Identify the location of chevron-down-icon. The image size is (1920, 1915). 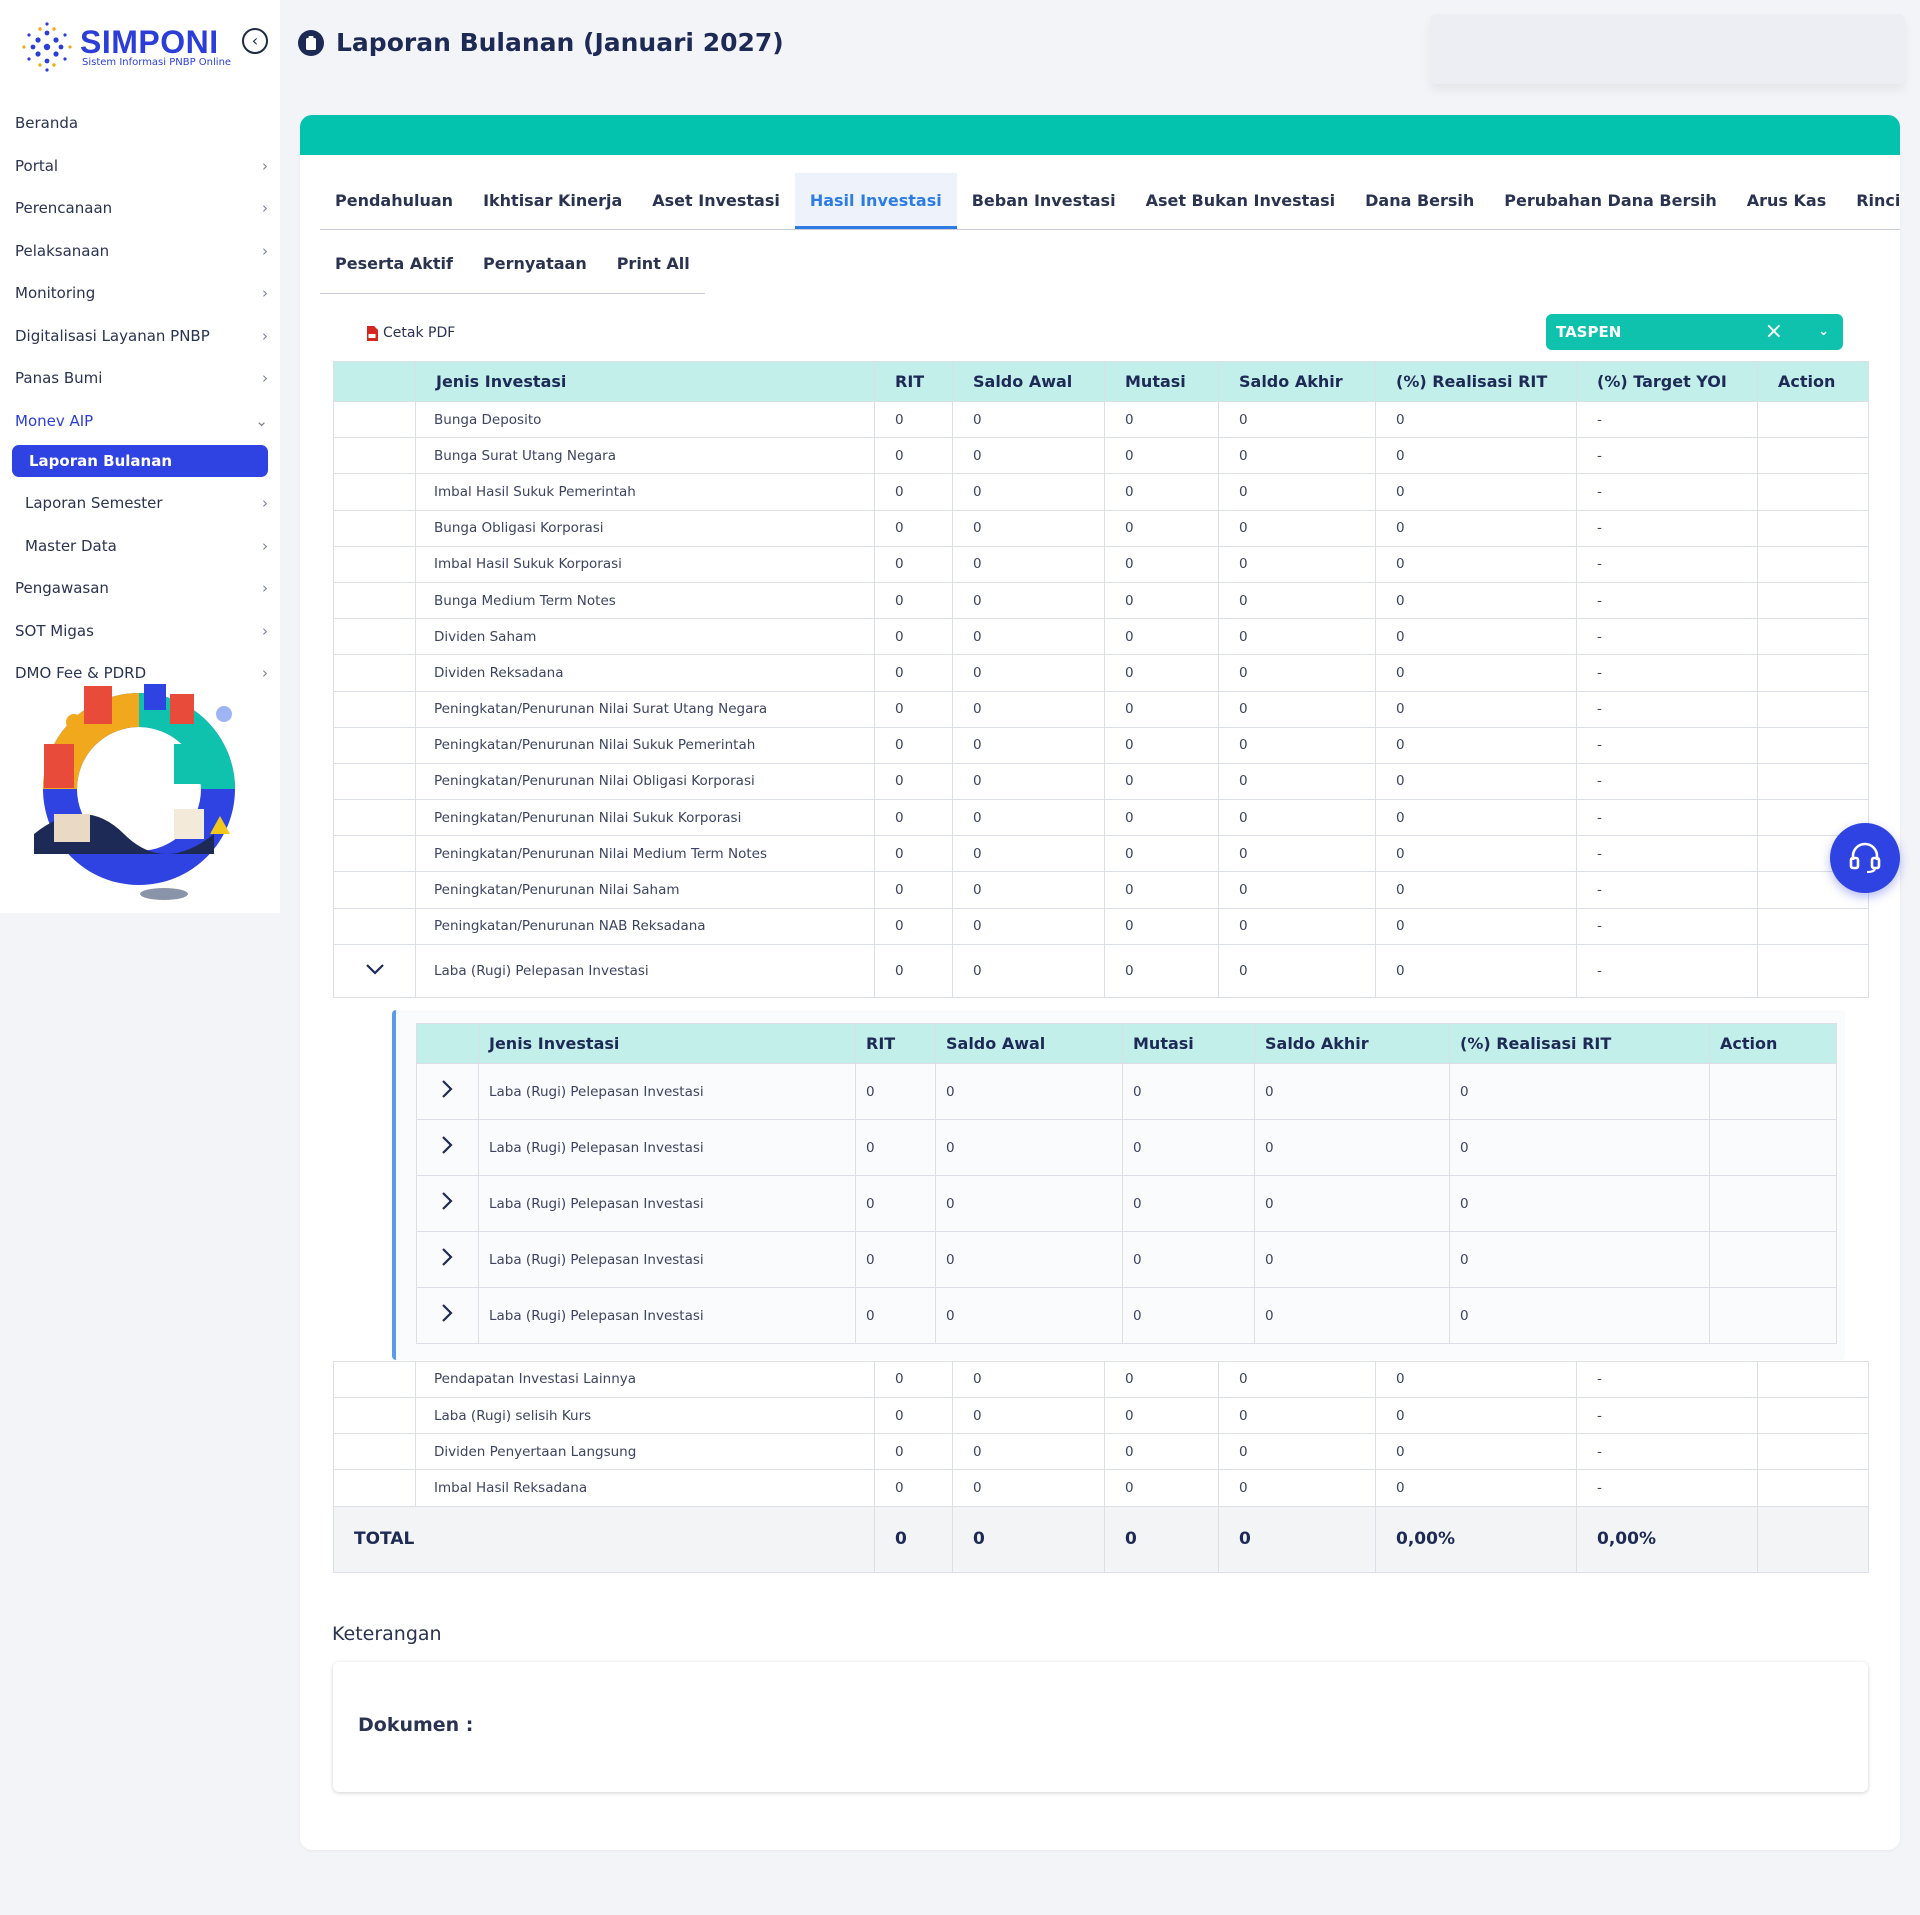
(374, 971).